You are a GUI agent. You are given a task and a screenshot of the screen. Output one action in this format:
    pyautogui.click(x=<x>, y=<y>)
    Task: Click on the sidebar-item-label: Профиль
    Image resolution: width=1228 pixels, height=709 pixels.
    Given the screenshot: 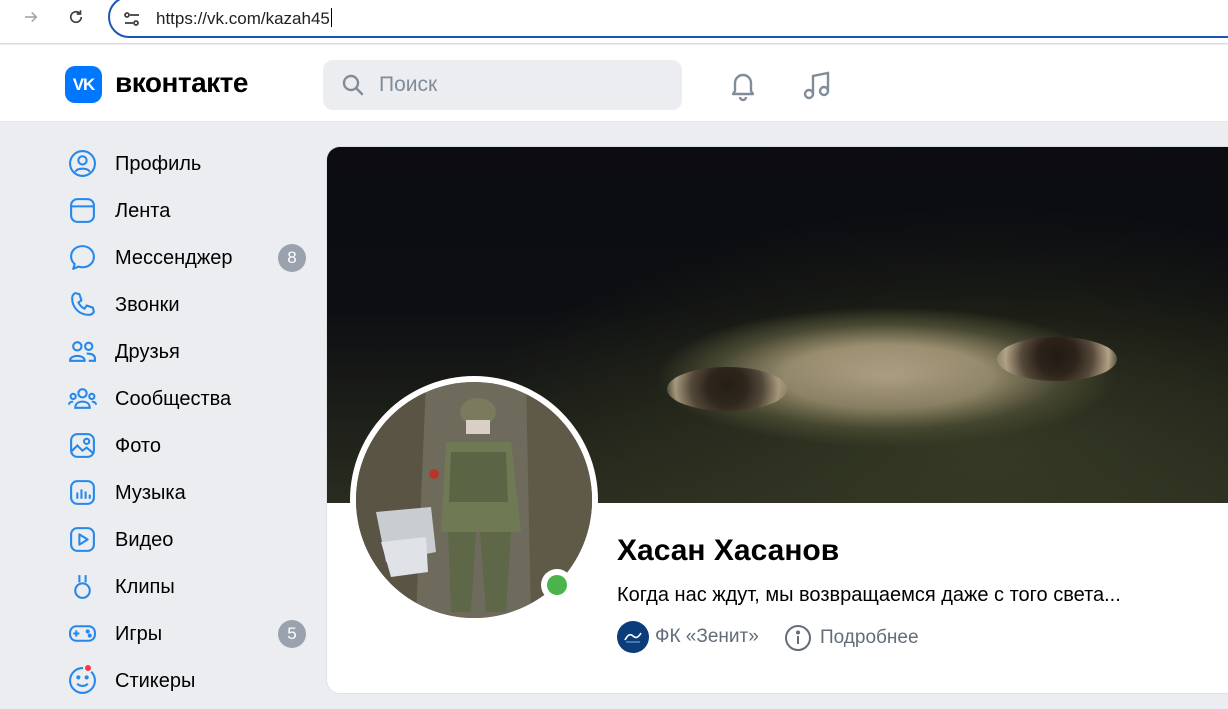 What is the action you would take?
    pyautogui.click(x=158, y=164)
    